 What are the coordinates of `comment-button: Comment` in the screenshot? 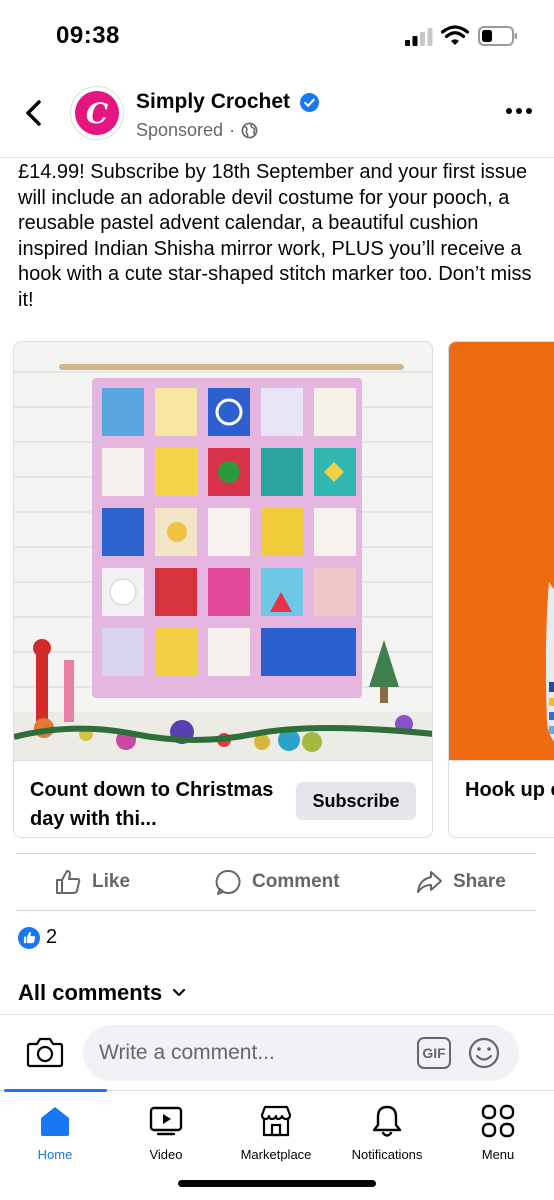 It's located at (277, 882).